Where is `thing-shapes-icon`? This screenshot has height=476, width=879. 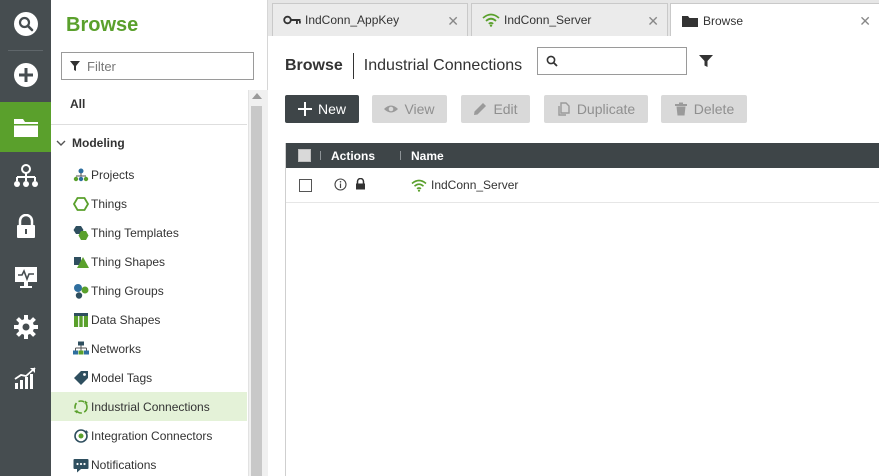
thing-shapes-icon is located at coordinates (81, 262).